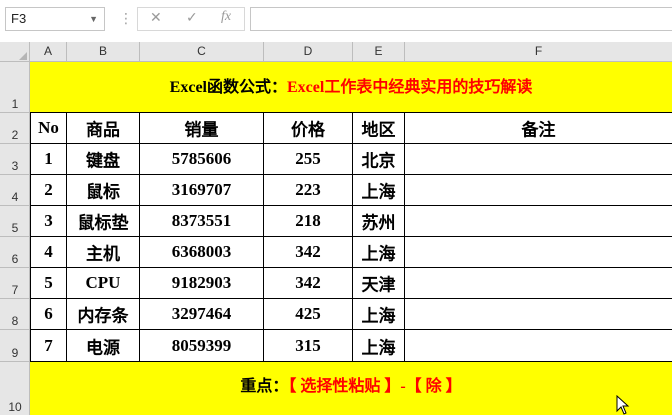 This screenshot has width=672, height=415. I want to click on cell-value: 键盘, so click(103, 161).